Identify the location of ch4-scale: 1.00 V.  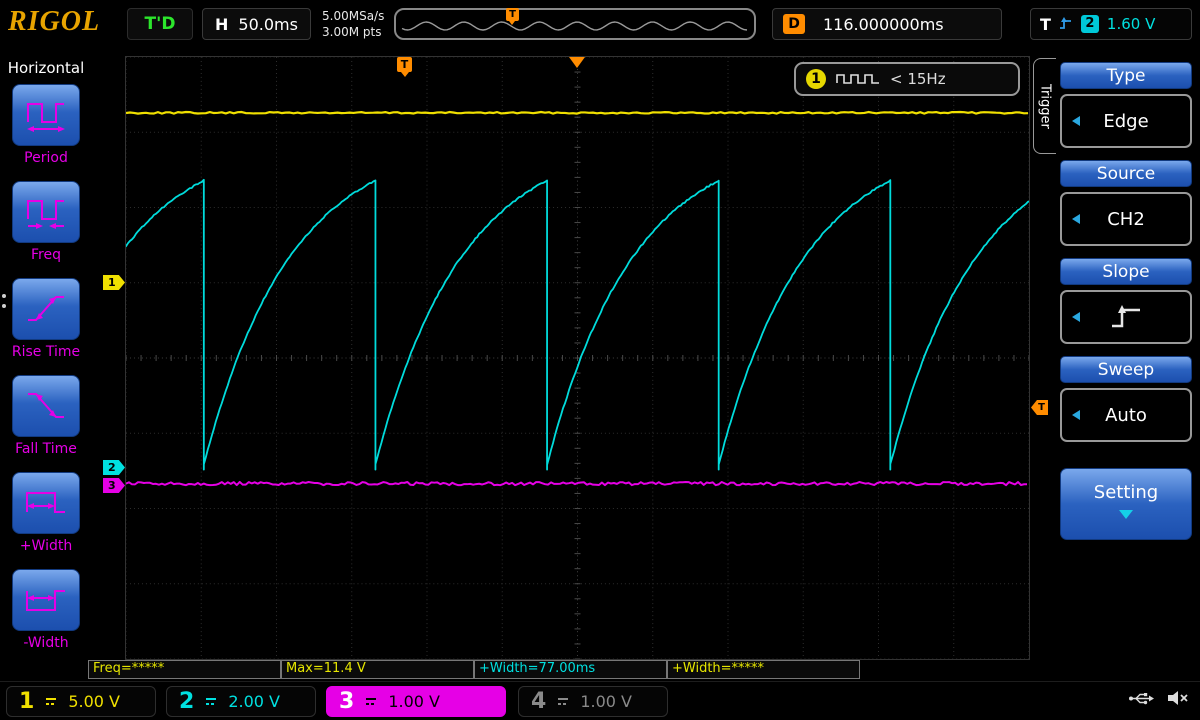
(606, 701).